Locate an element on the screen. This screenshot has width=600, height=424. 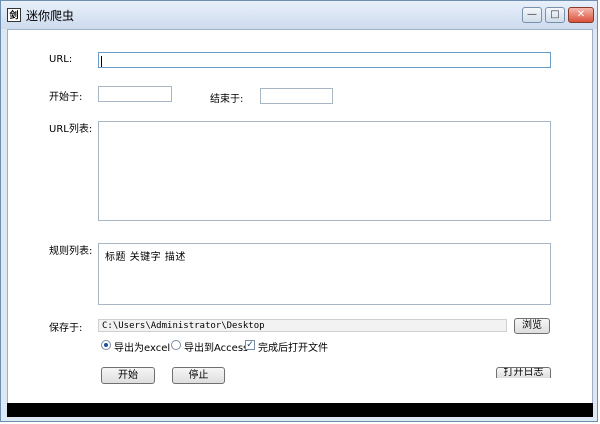
title-bar: 剑 迷你爬虫 — □ ✕ is located at coordinates (299, 15).